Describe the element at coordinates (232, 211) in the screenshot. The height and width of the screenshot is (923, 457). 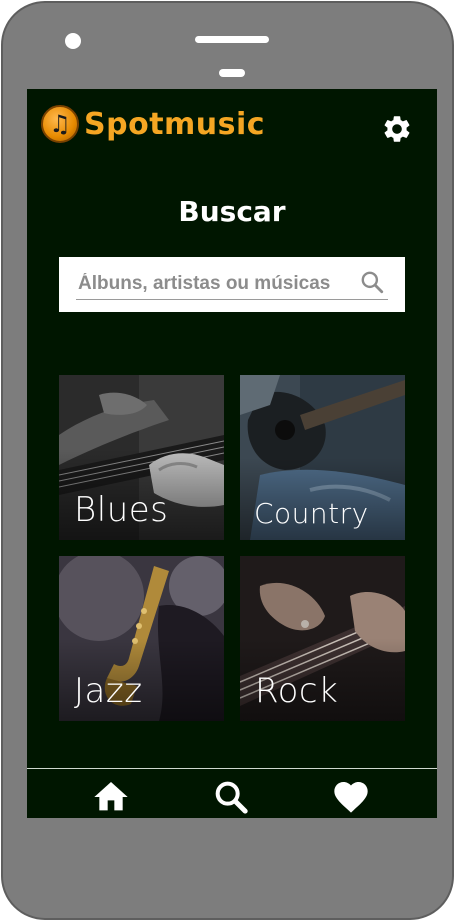
I see `page-title: Buscar` at that location.